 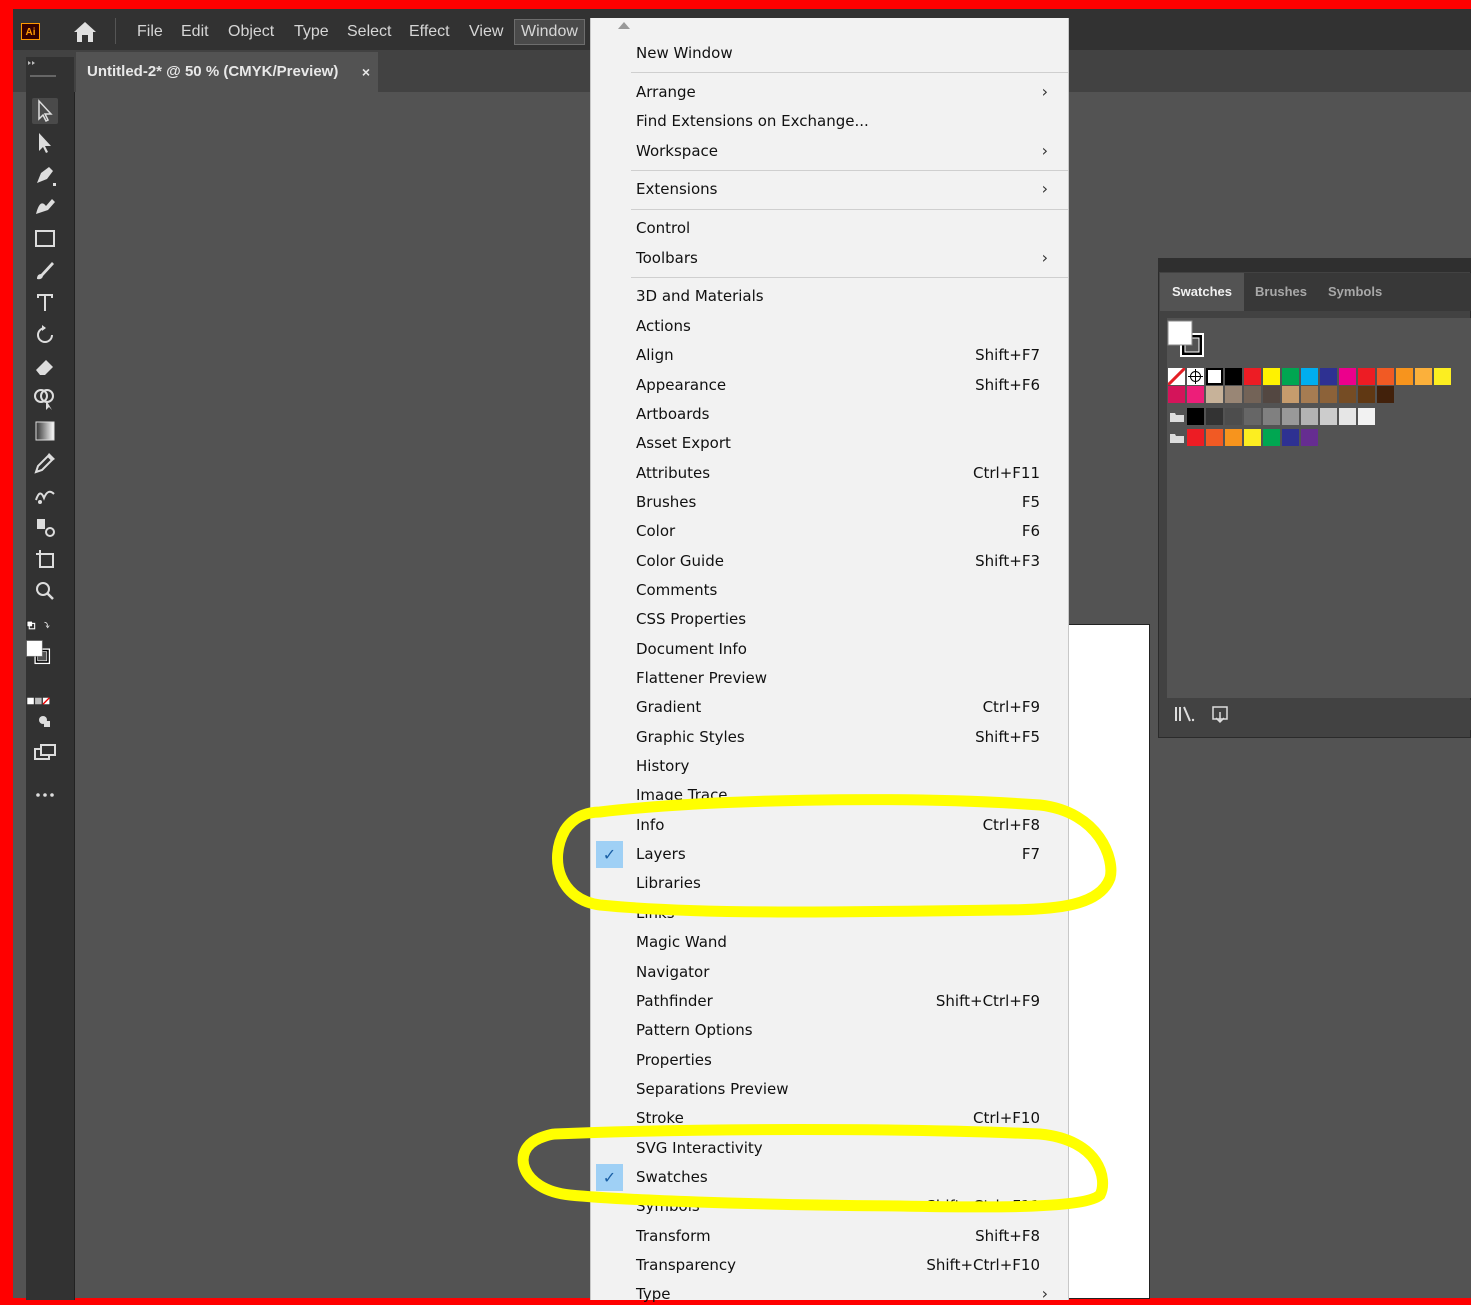 I want to click on menu-item-navigator: Navigator, so click(x=829, y=972).